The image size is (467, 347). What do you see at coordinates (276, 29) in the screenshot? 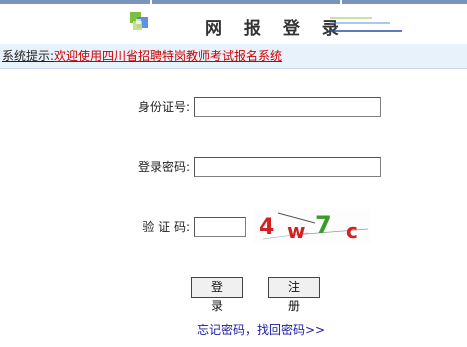
I see `page-title: 网 报 登 录` at bounding box center [276, 29].